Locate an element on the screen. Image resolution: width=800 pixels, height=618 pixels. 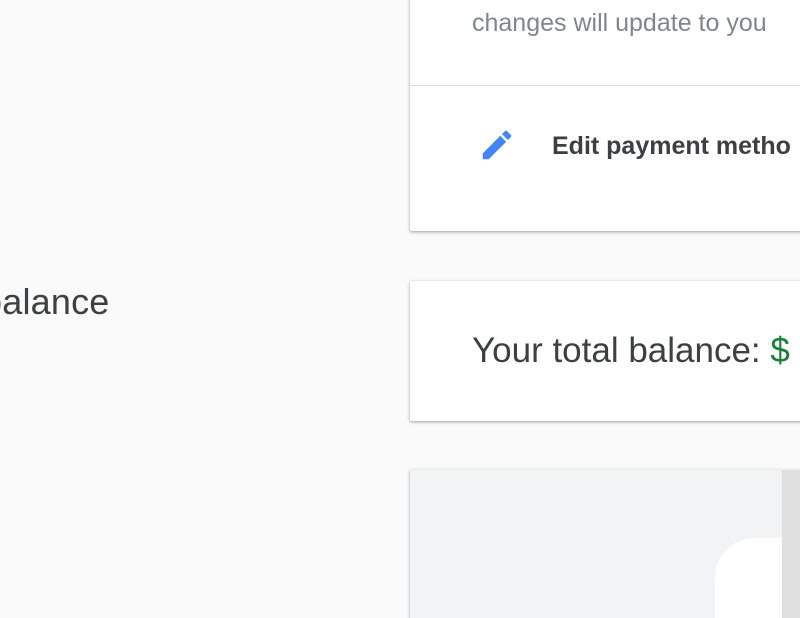
balance-amount: $ is located at coordinates (780, 350).